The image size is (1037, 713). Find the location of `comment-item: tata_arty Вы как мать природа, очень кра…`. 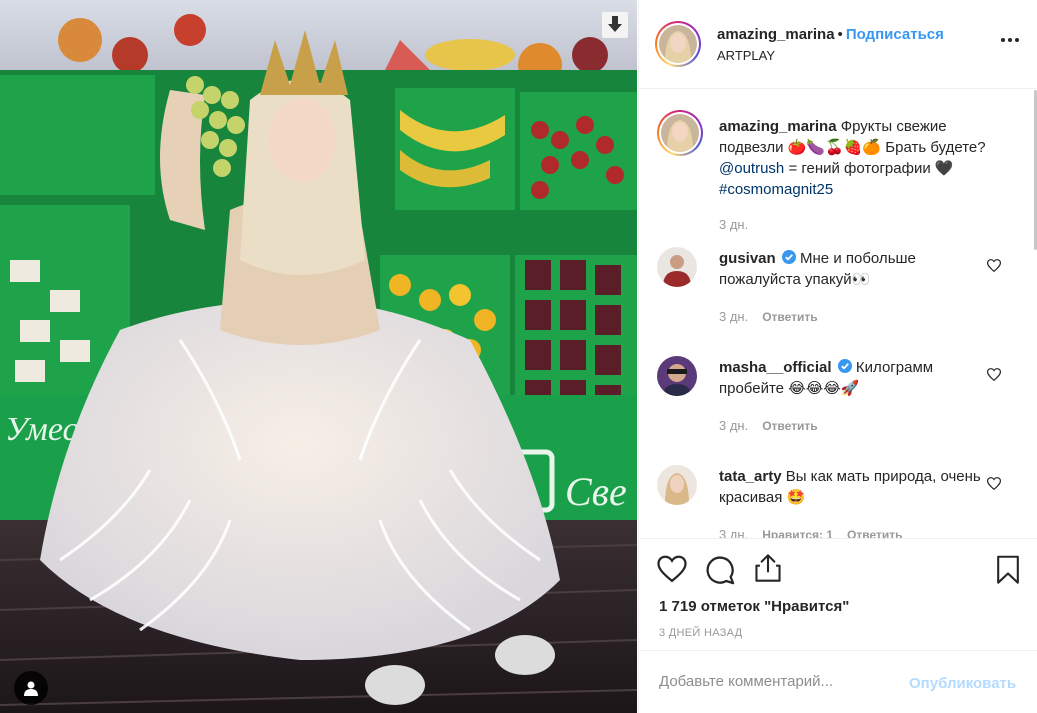

comment-item: tata_arty Вы как мать природа, очень кра… is located at coordinates (839, 501).